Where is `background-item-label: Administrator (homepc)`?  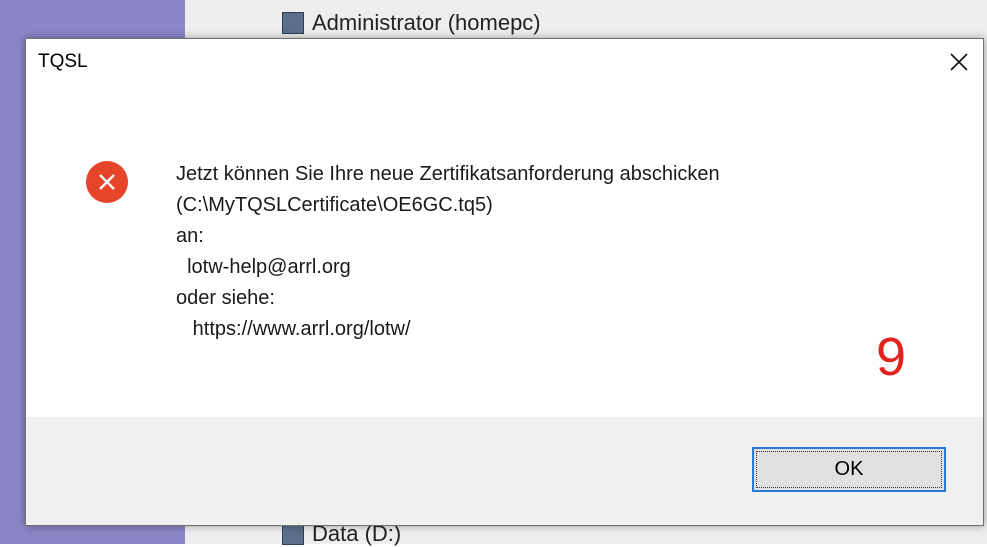
background-item-label: Administrator (homepc) is located at coordinates (426, 22).